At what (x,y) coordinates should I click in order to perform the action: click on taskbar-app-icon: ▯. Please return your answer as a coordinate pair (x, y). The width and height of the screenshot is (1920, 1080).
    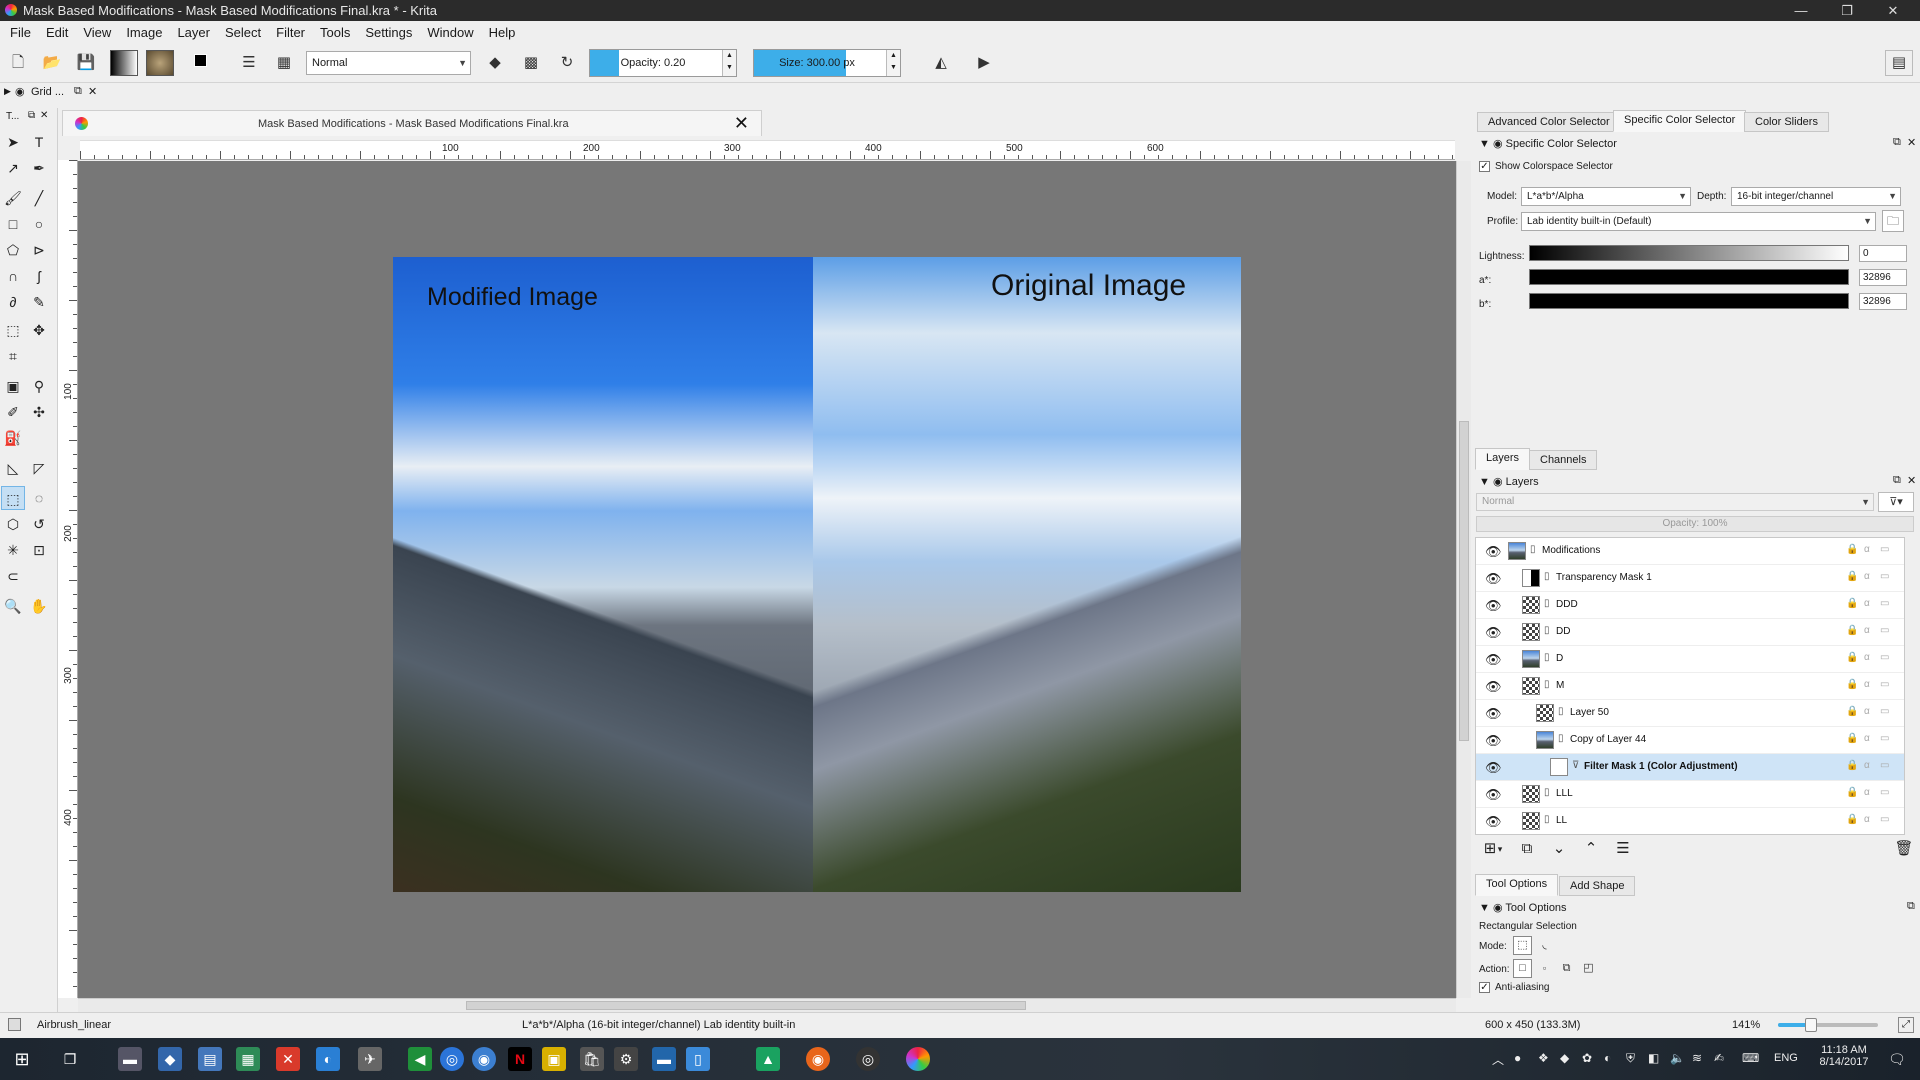
    Looking at the image, I should click on (698, 1059).